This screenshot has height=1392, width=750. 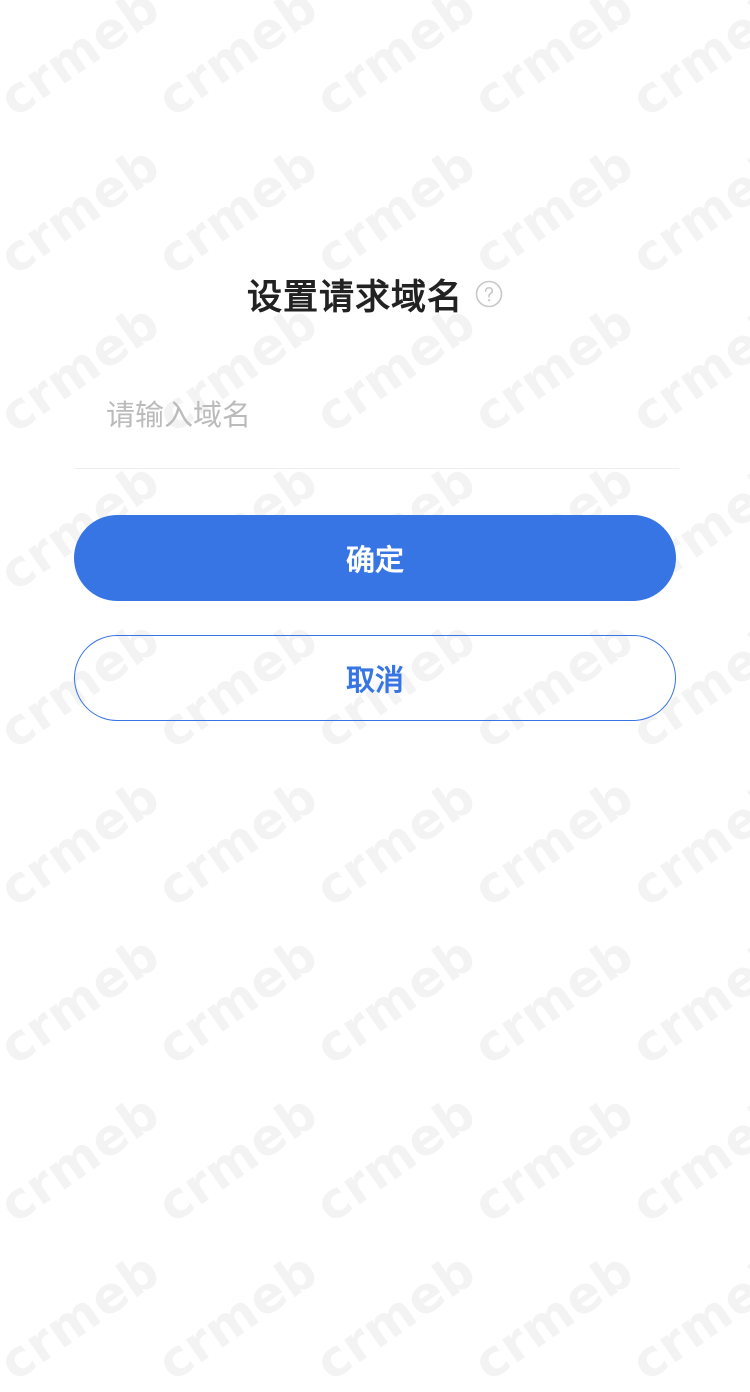 I want to click on domain-input, so click(x=377, y=415).